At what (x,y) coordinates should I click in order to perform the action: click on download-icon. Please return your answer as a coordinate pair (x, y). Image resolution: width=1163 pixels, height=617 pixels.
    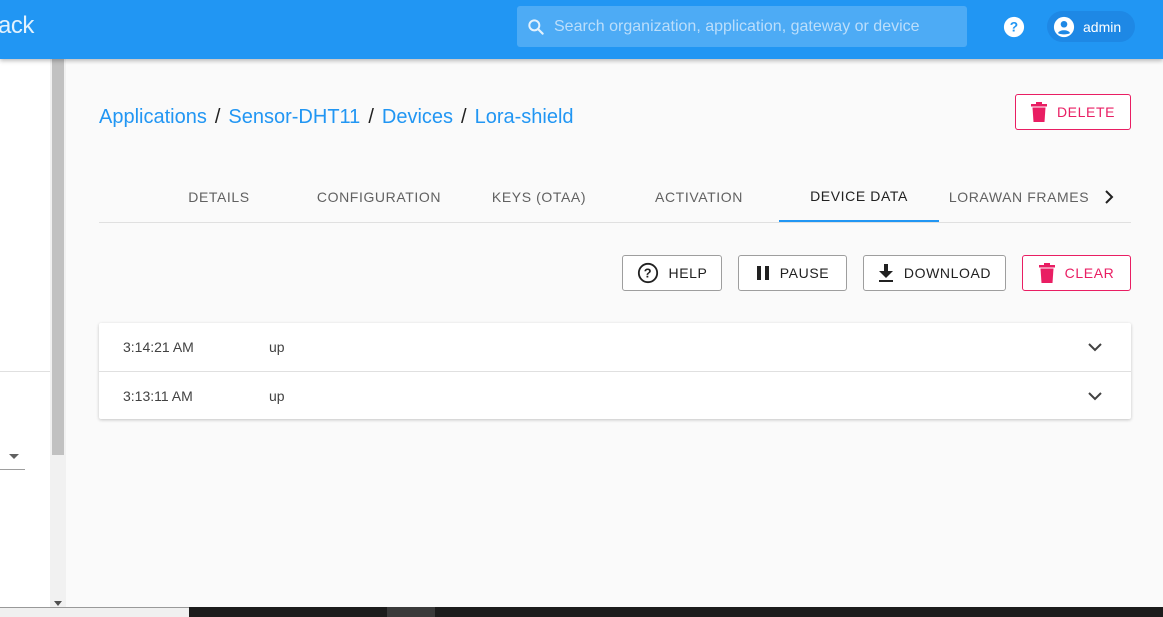
    Looking at the image, I should click on (885, 273).